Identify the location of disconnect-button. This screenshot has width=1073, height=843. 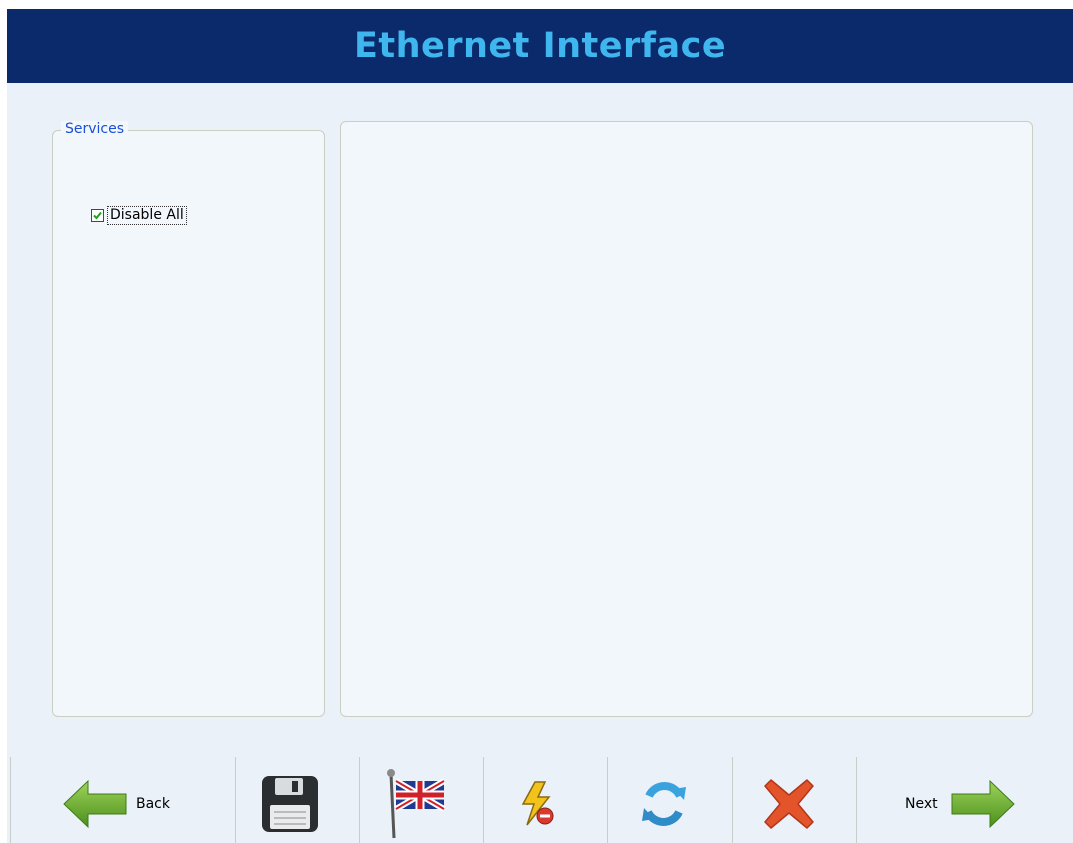
(537, 804).